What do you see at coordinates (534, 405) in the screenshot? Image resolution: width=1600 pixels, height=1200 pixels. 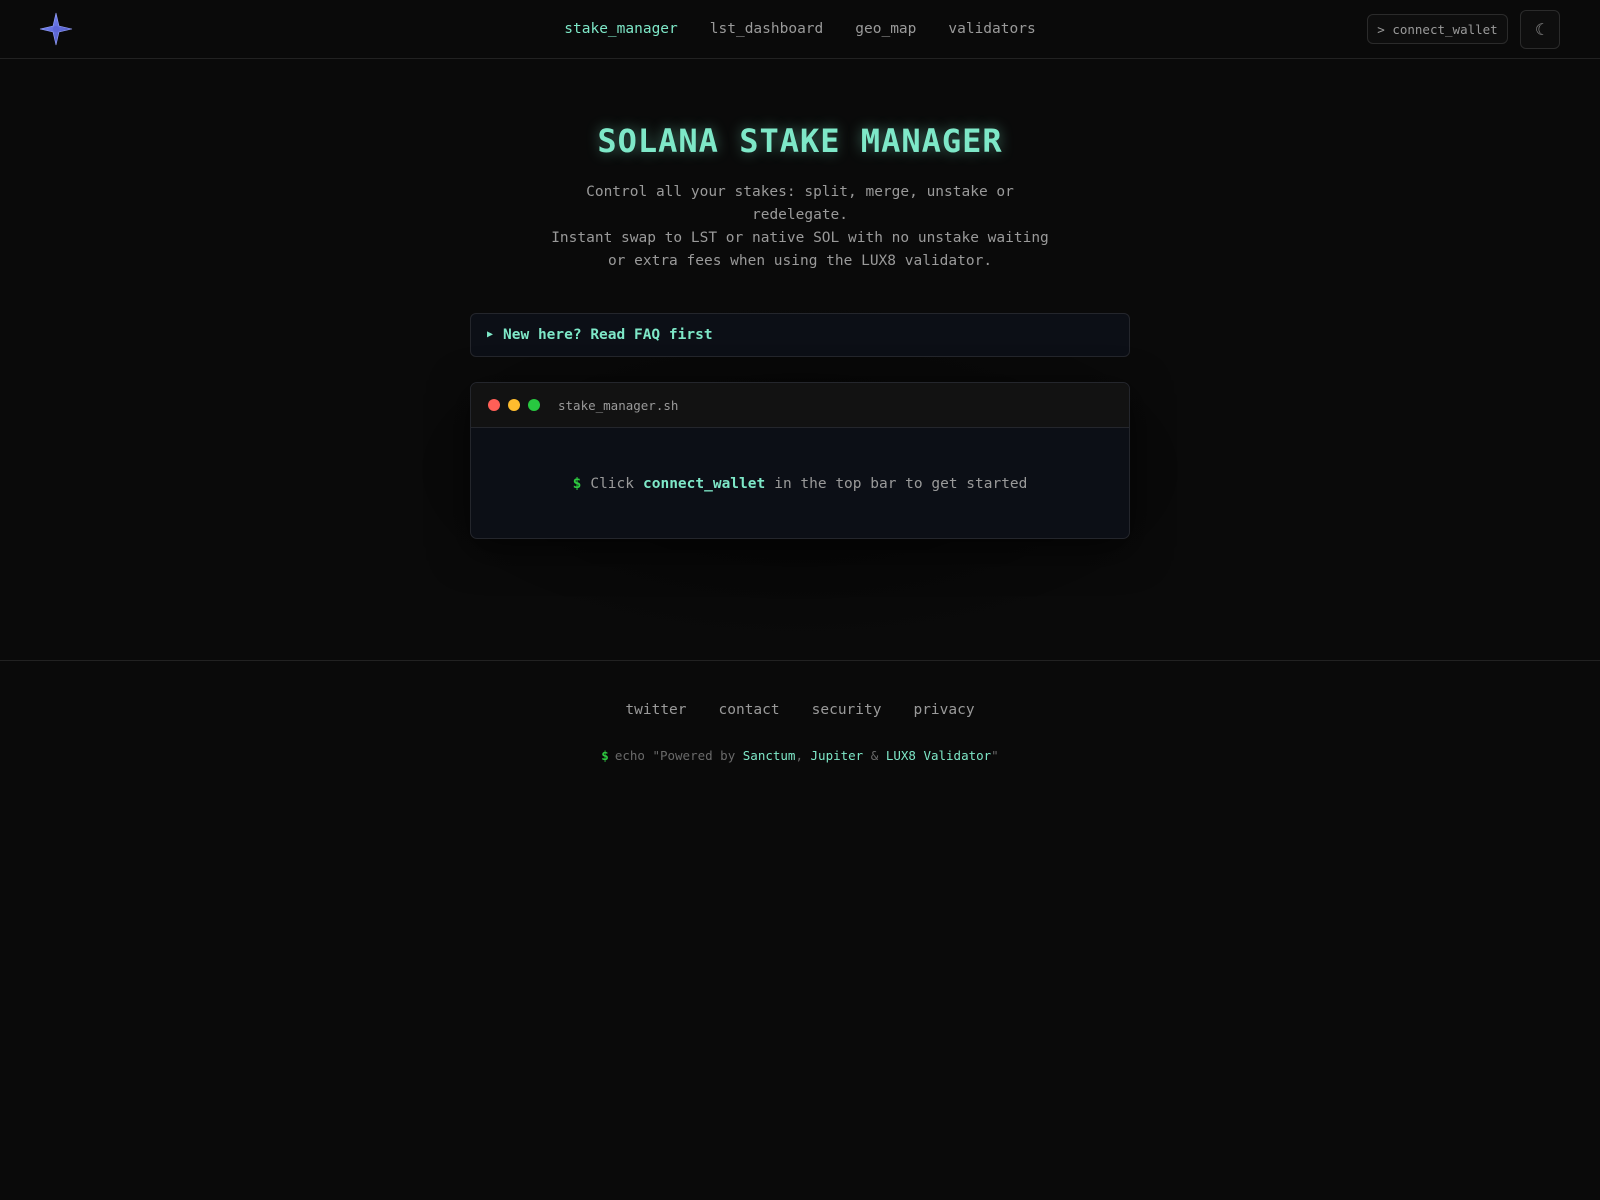 I see `maximize-dot-icon` at bounding box center [534, 405].